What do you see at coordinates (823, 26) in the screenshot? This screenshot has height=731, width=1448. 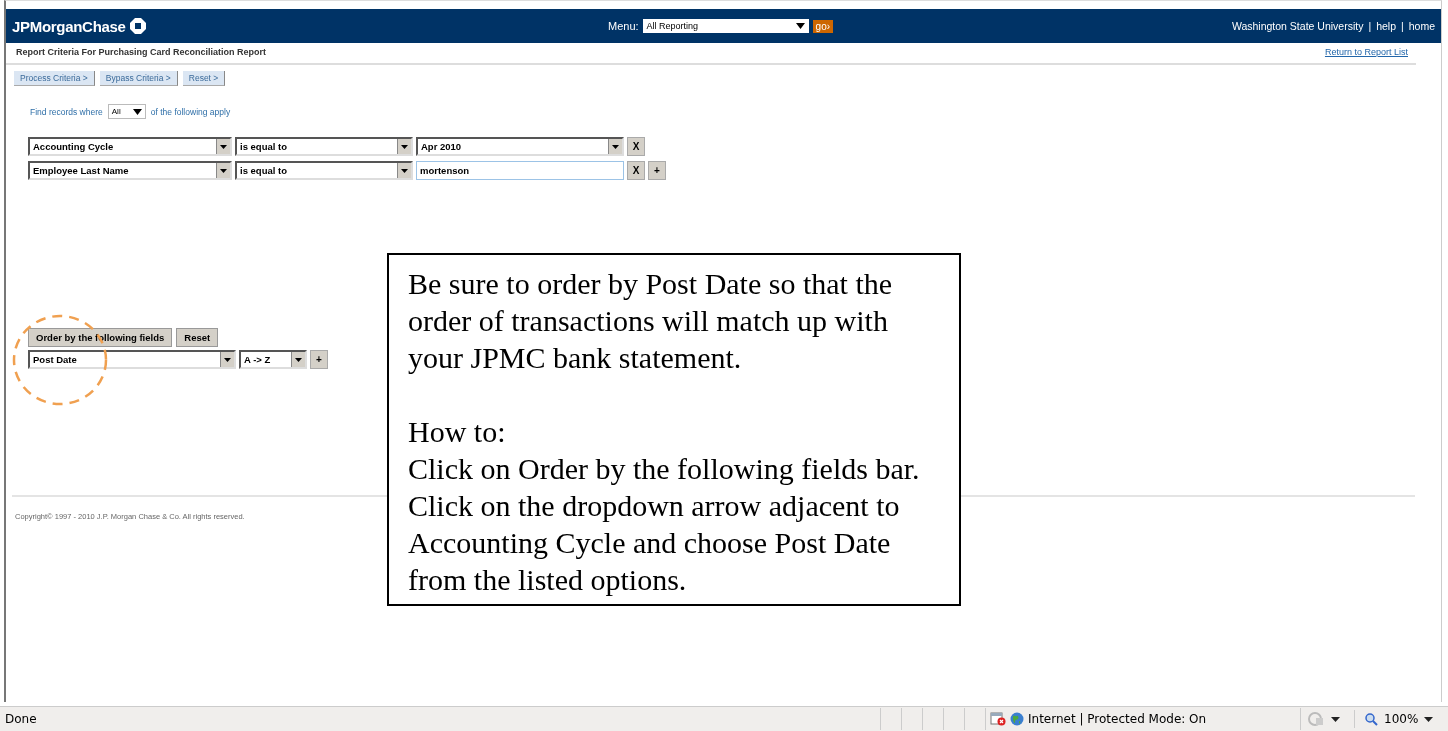 I see `go-button: go›` at bounding box center [823, 26].